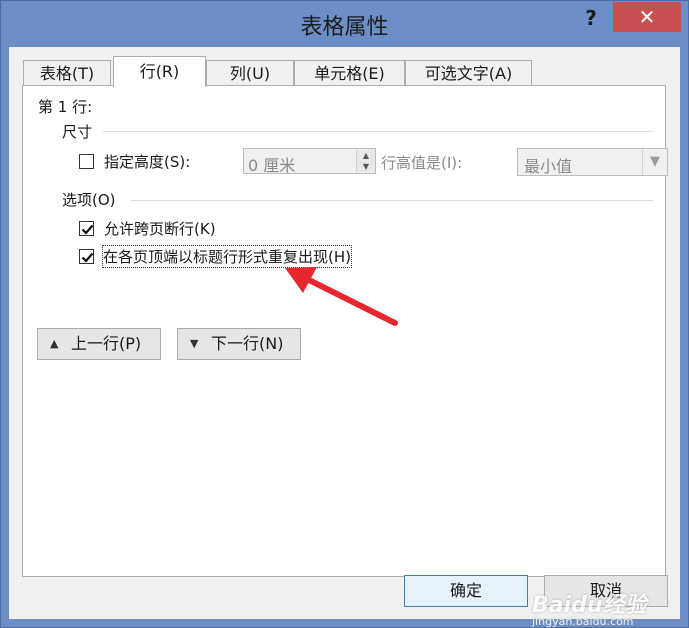 The width and height of the screenshot is (689, 628). I want to click on ok-button: 确定, so click(466, 591).